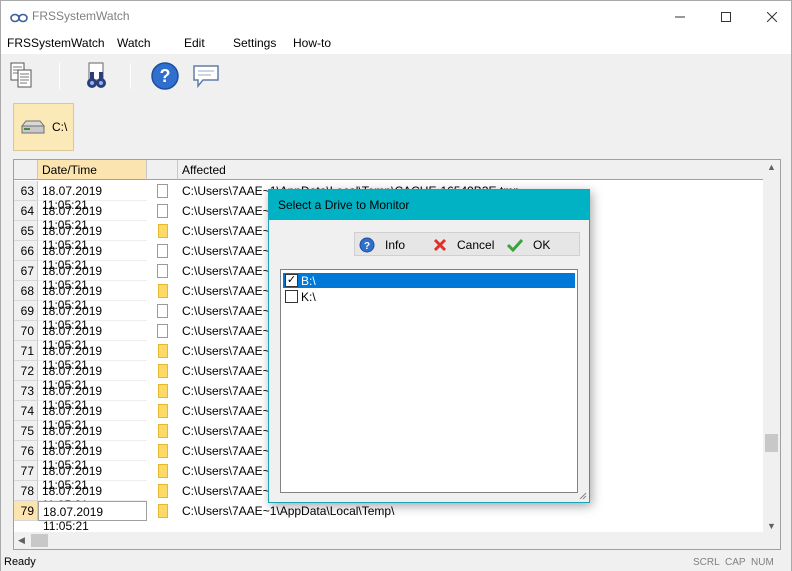  What do you see at coordinates (291, 296) in the screenshot?
I see `drive-checkbox-k` at bounding box center [291, 296].